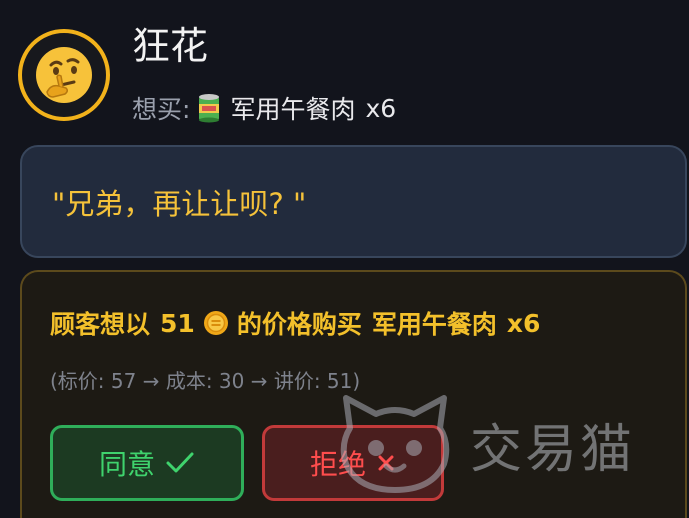 This screenshot has width=689, height=518. I want to click on agree-label: 同意, so click(126, 464).